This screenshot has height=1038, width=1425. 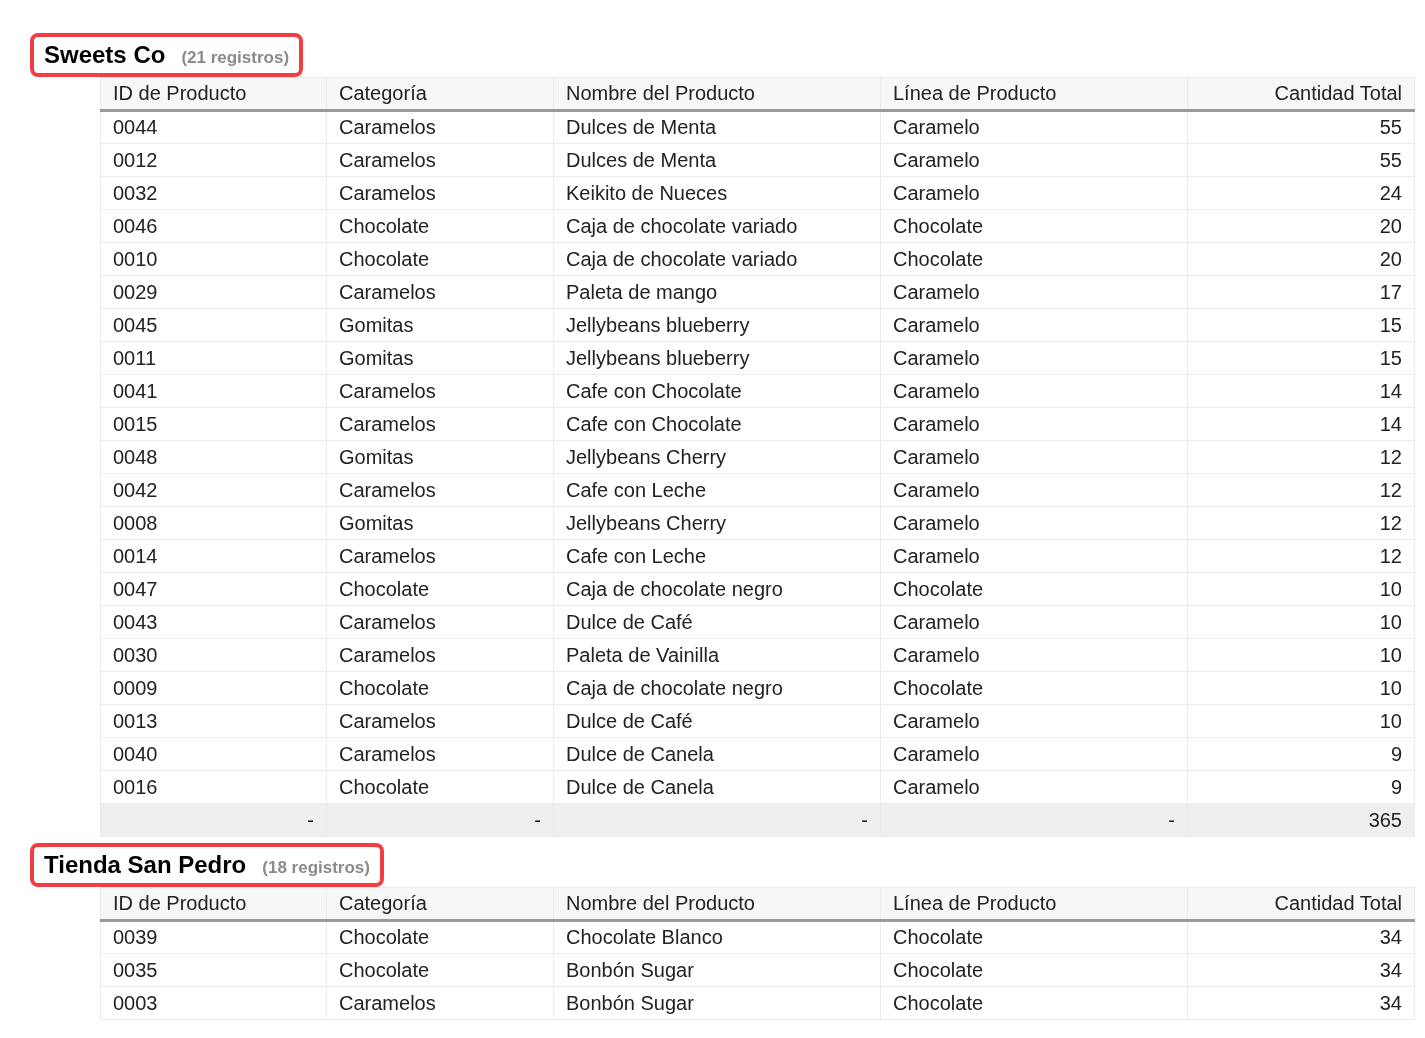 I want to click on table-cell: 0048, so click(x=213, y=457).